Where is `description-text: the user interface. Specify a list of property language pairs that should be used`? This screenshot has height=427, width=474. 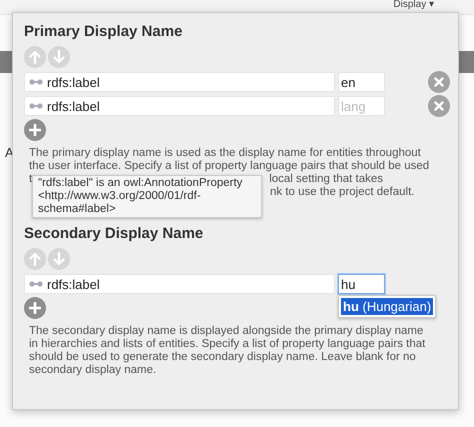 description-text: the user interface. Specify a list of property language pairs that should be used is located at coordinates (229, 166).